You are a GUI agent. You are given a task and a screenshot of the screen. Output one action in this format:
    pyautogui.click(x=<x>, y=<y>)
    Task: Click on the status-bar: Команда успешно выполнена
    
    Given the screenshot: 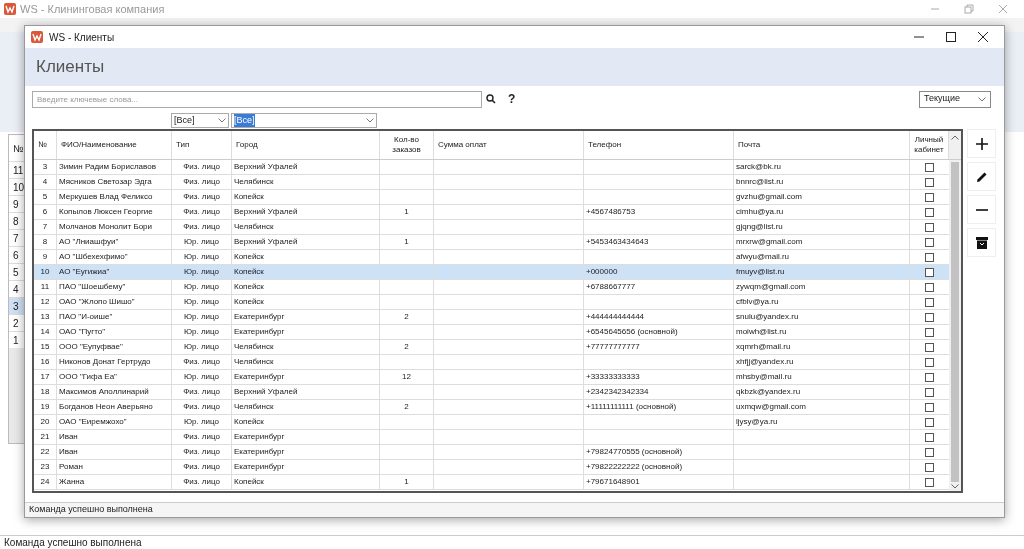 What is the action you would take?
    pyautogui.click(x=512, y=542)
    